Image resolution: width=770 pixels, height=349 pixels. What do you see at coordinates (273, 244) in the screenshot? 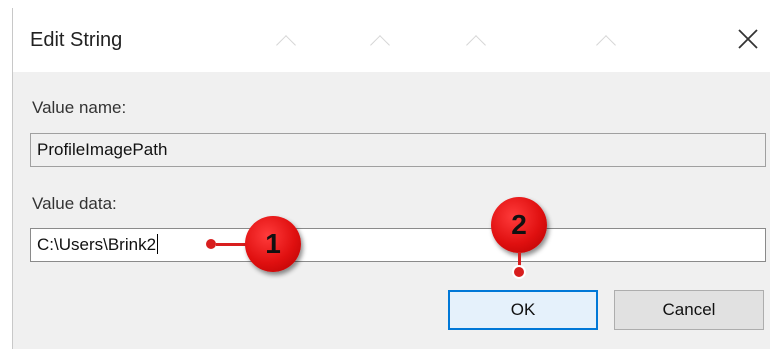
I see `callout-1-badge: 1` at bounding box center [273, 244].